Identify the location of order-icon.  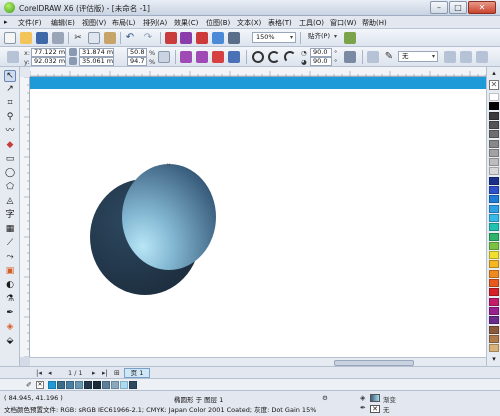
(218, 57).